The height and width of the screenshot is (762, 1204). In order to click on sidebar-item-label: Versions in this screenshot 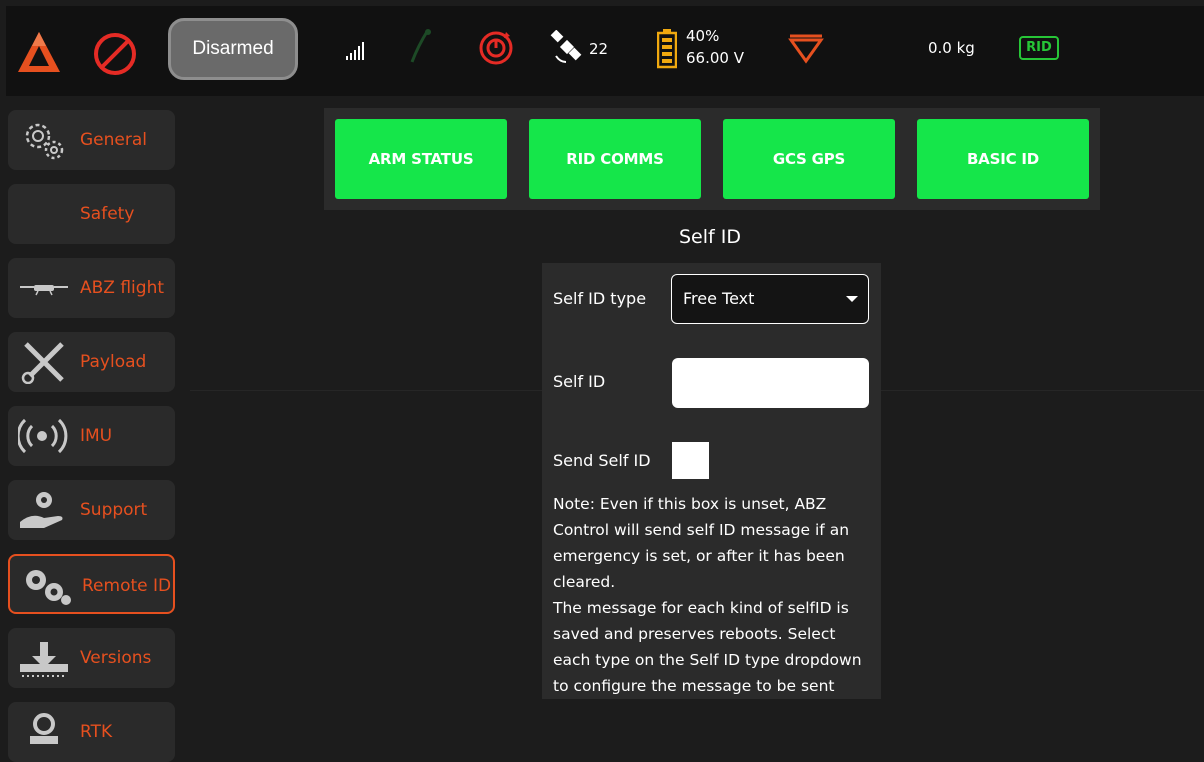, I will do `click(116, 658)`.